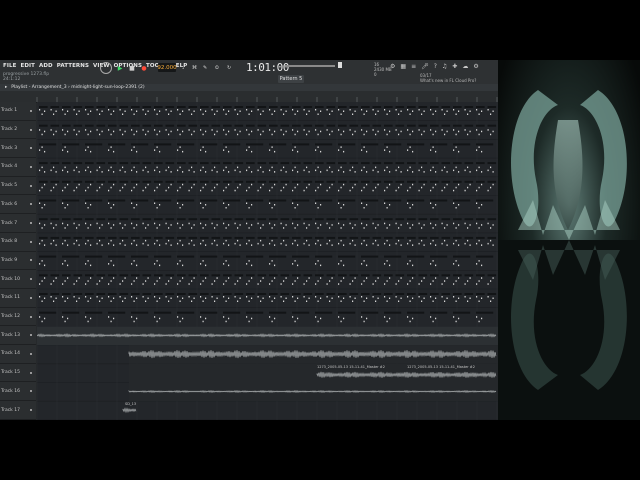 This screenshot has width=640, height=480. What do you see at coordinates (18, 111) in the screenshot?
I see `track-header: Track 1` at bounding box center [18, 111].